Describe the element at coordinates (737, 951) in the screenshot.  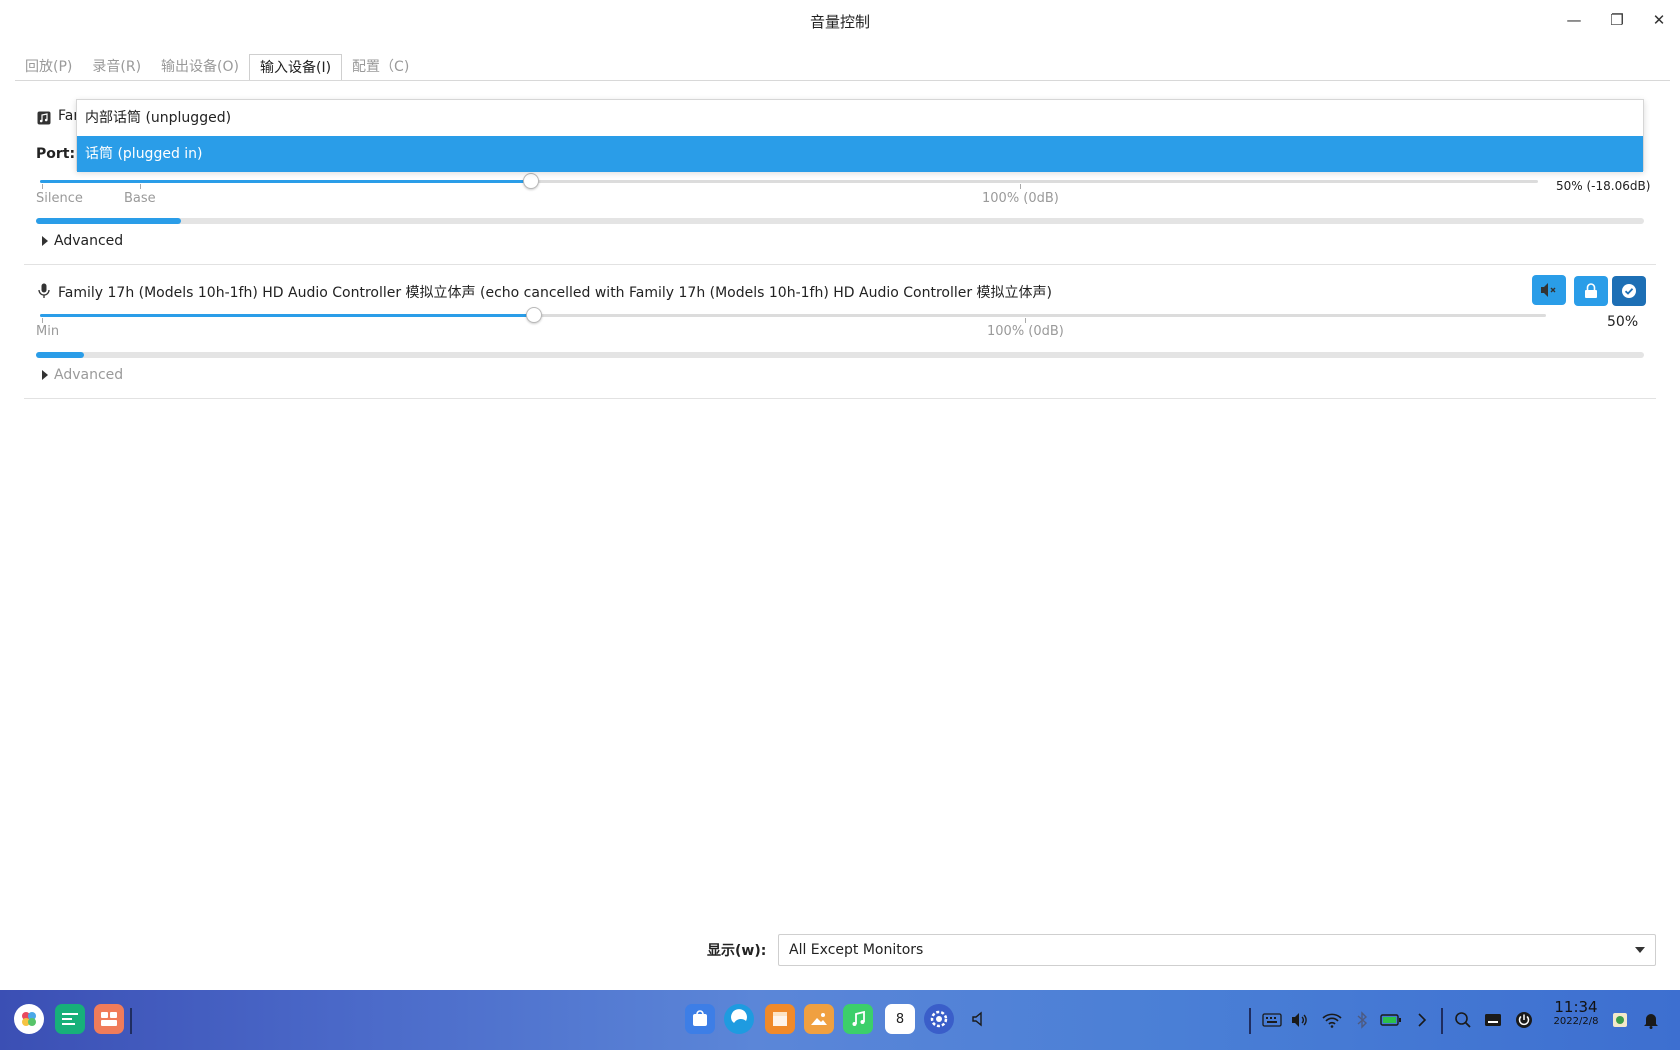
I see `show-label: 显示(w):` at that location.